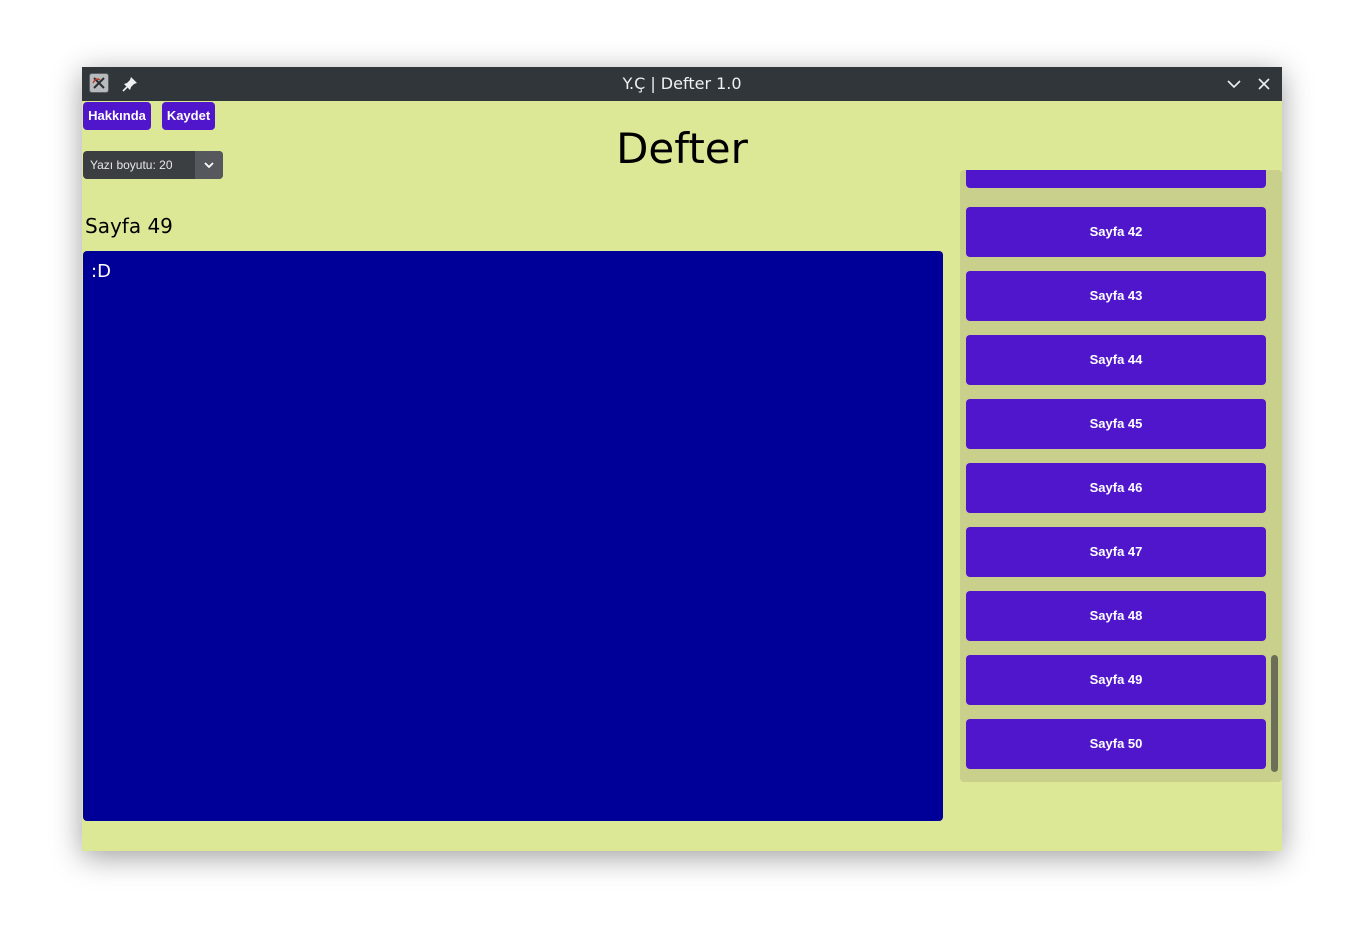  I want to click on page-list-item: Sayfa 50, so click(1116, 744).